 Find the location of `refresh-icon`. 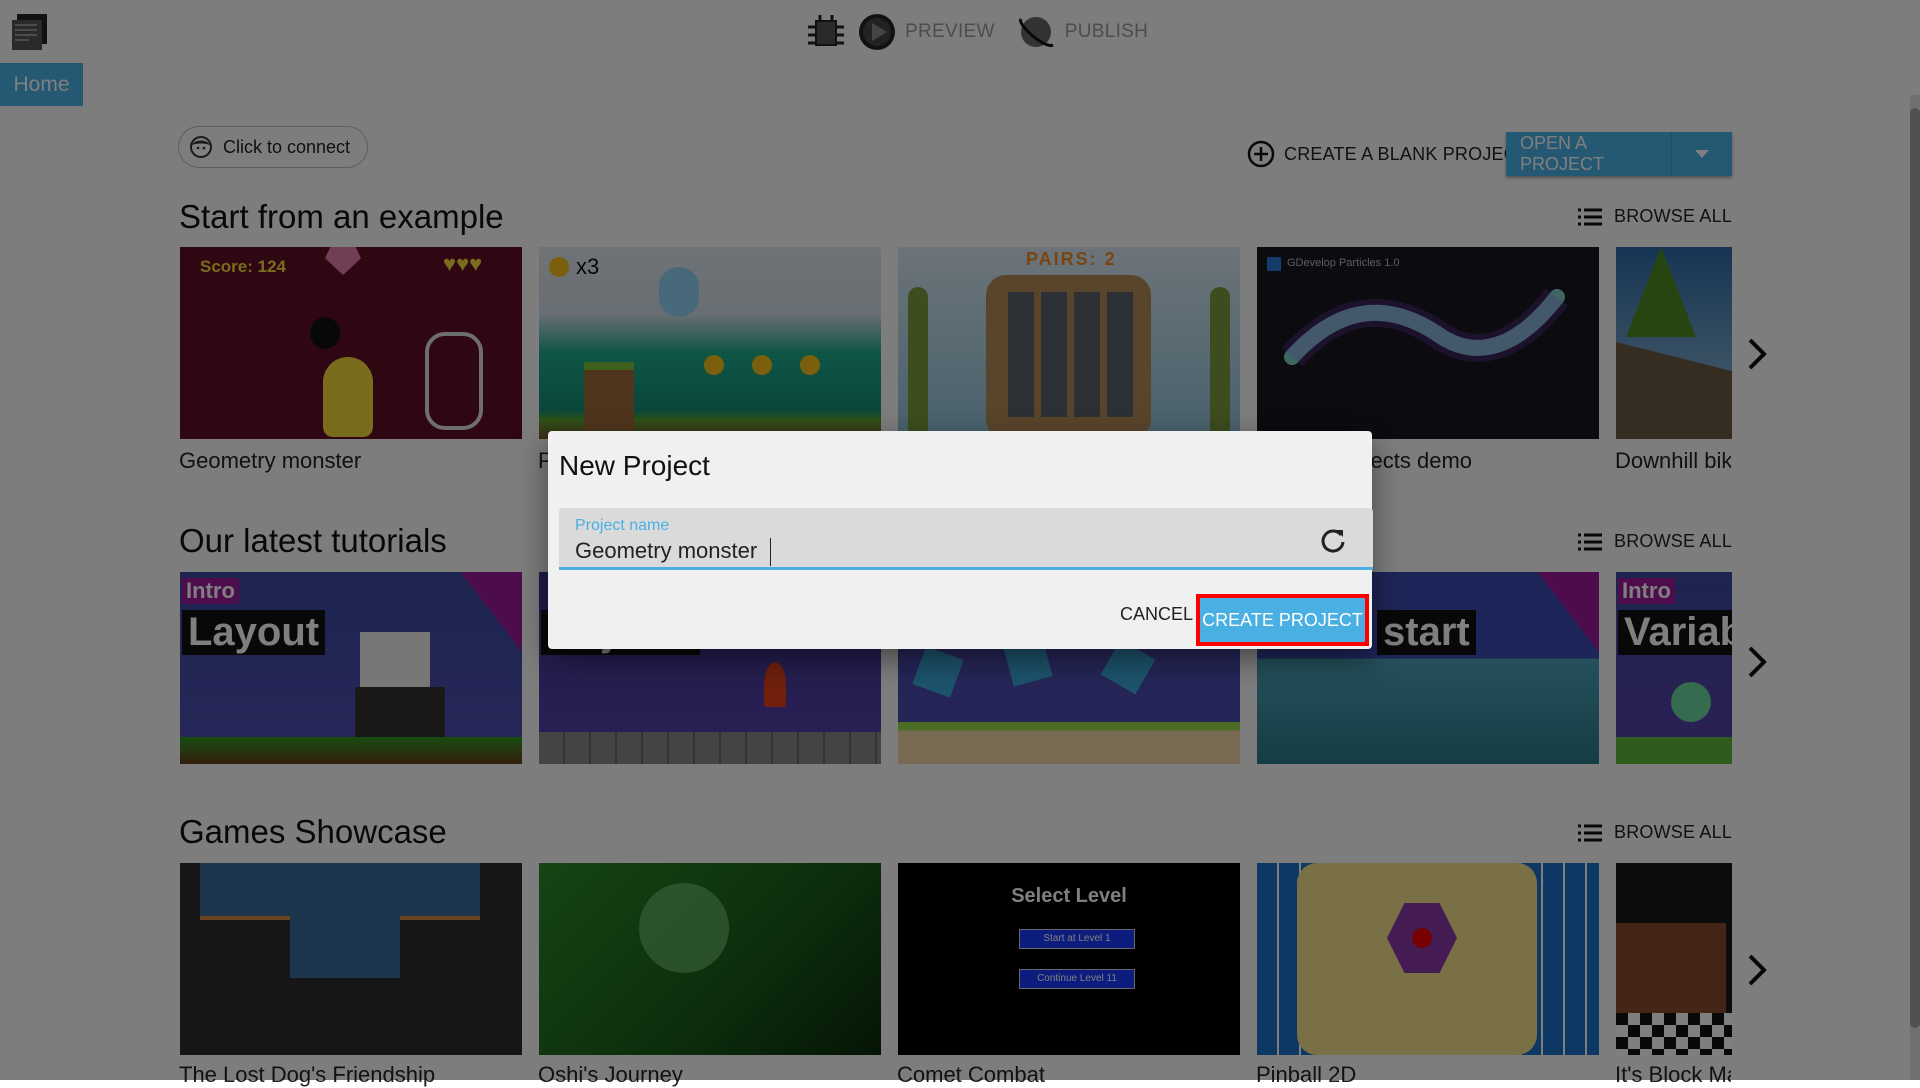

refresh-icon is located at coordinates (1333, 540).